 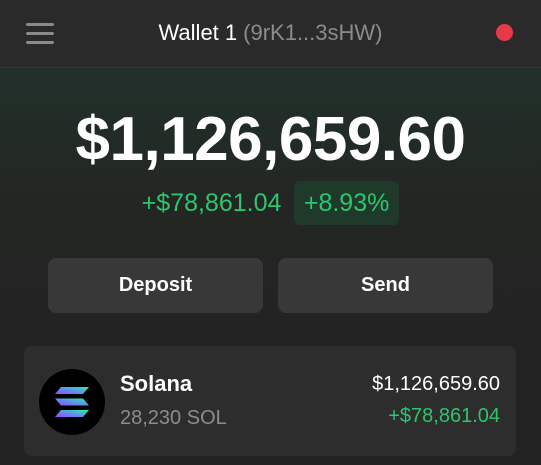 What do you see at coordinates (436, 384) in the screenshot?
I see `token-value: $1,126,659.60` at bounding box center [436, 384].